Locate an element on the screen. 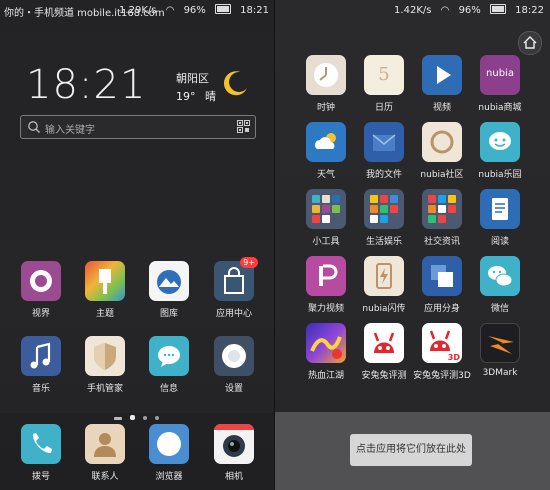  app-game-rxjh: 热血江湖 is located at coordinates (326, 352).